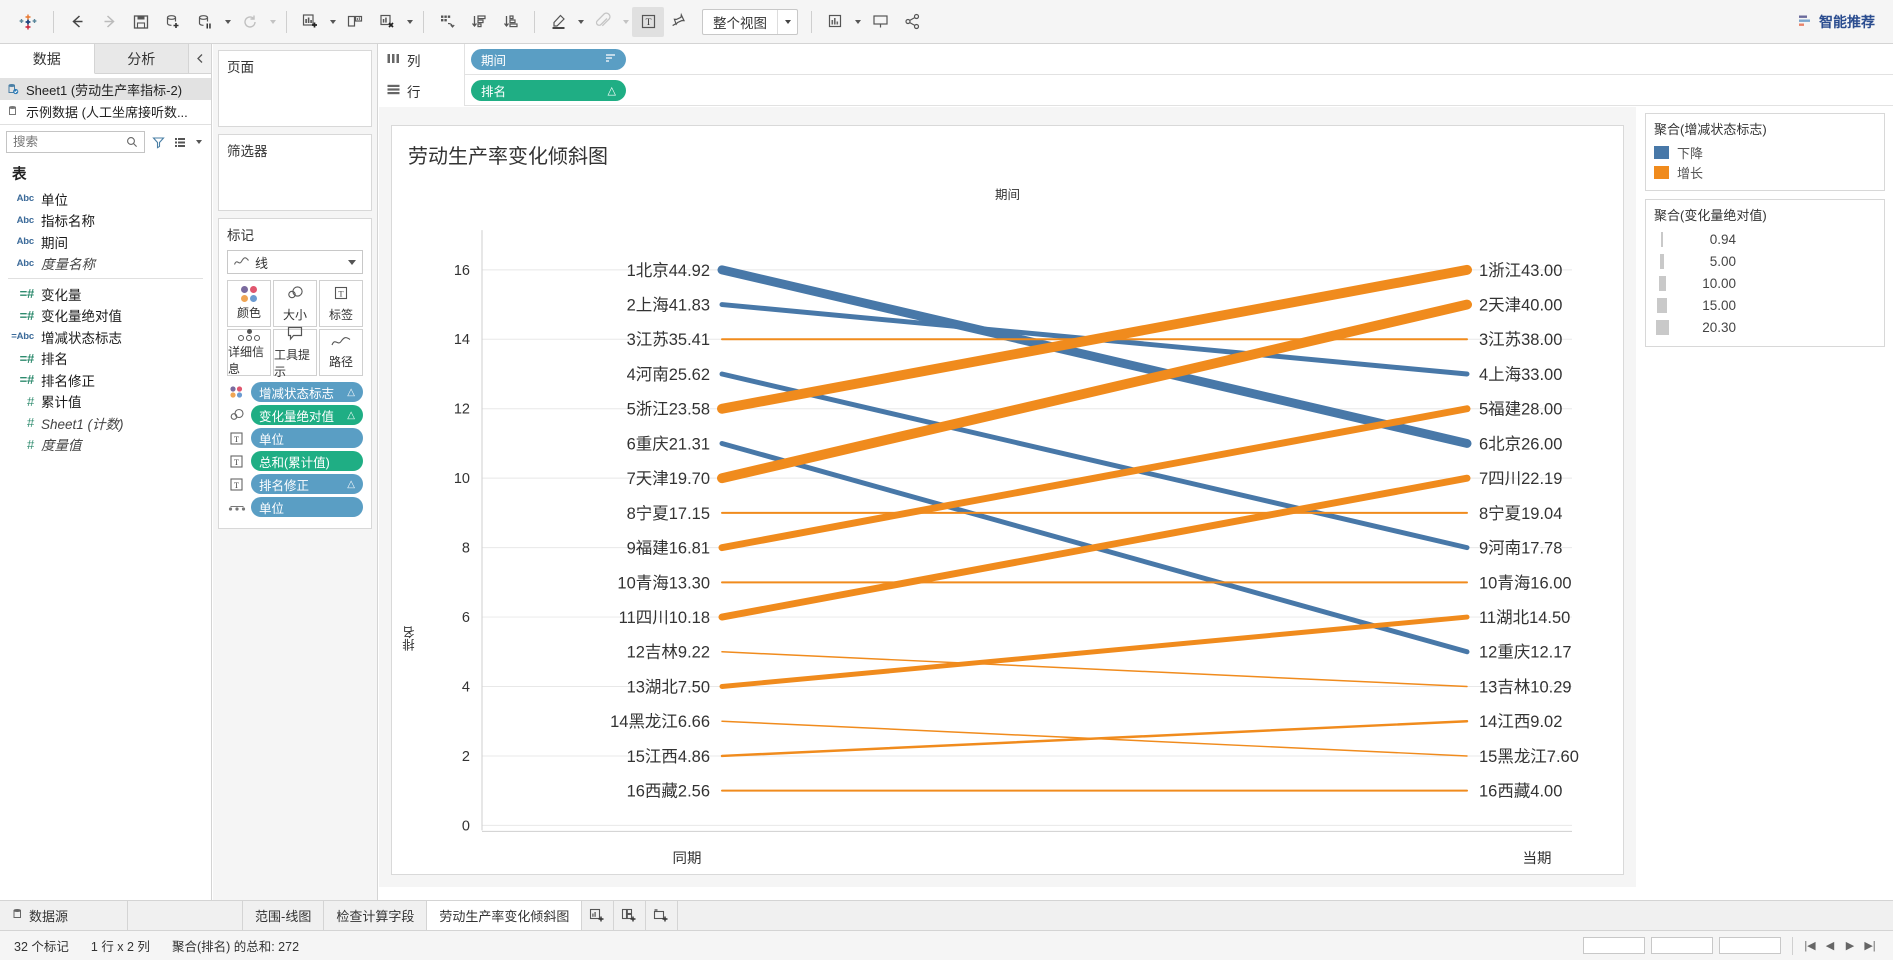 The height and width of the screenshot is (960, 1893). I want to click on mark-label-right-江苏: 3江苏38.00, so click(1520, 340).